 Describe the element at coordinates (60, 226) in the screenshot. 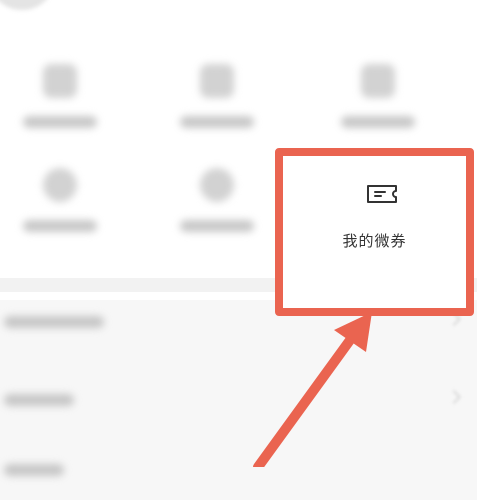

I see `grid-item-4-label` at that location.